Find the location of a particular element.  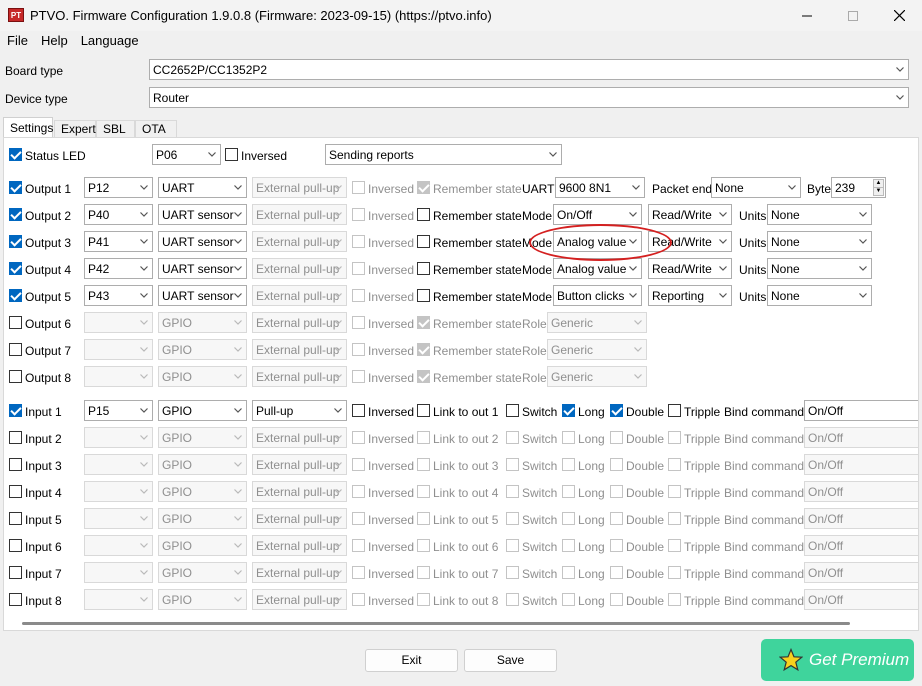

output-3-function-select: UART sensor is located at coordinates (202, 241).